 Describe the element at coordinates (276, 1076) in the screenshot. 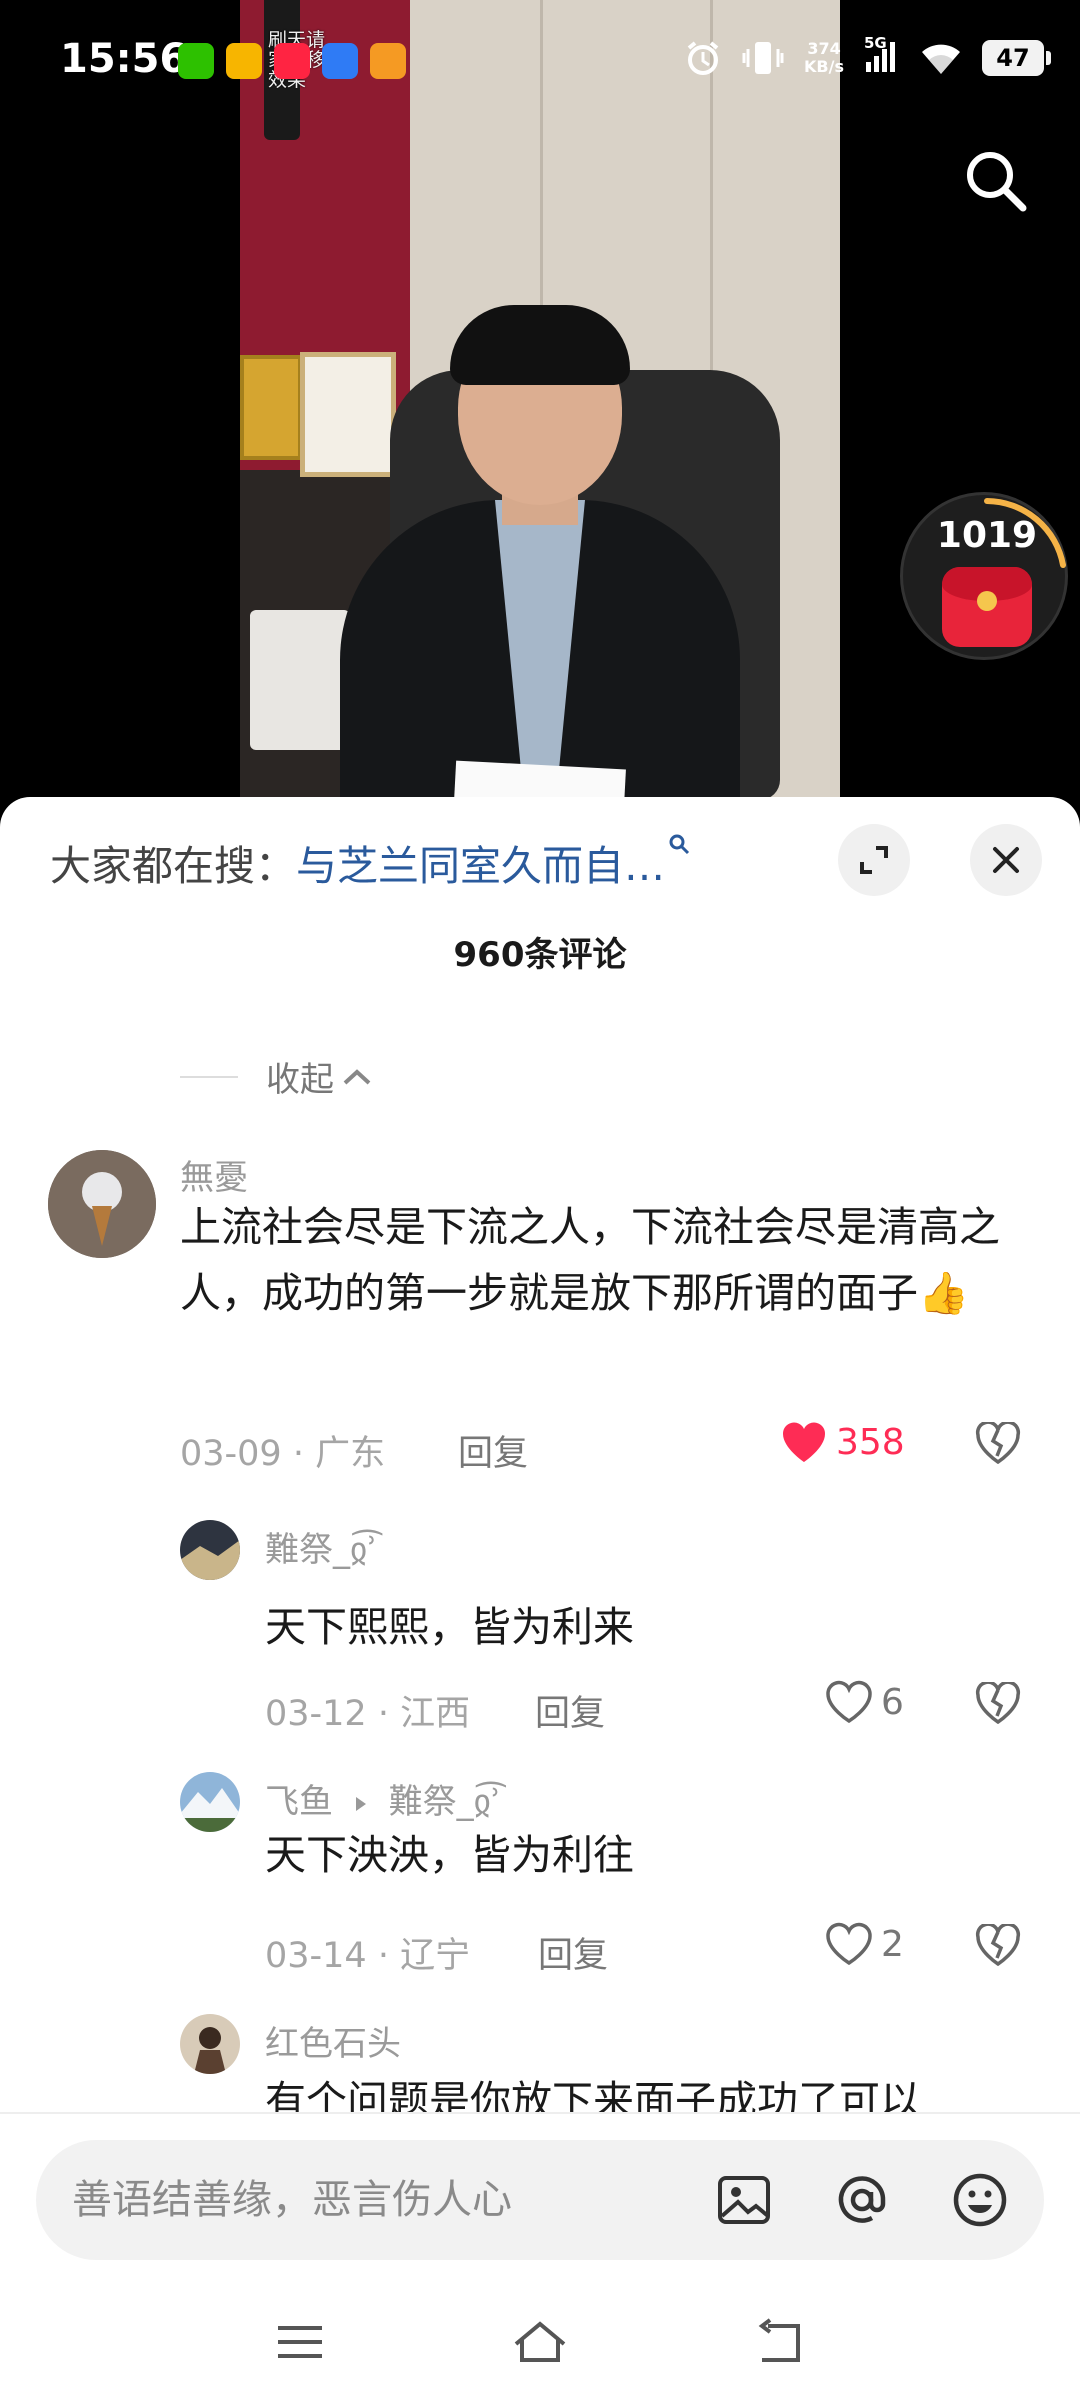

I see `collapse-replies-button: 收起` at that location.